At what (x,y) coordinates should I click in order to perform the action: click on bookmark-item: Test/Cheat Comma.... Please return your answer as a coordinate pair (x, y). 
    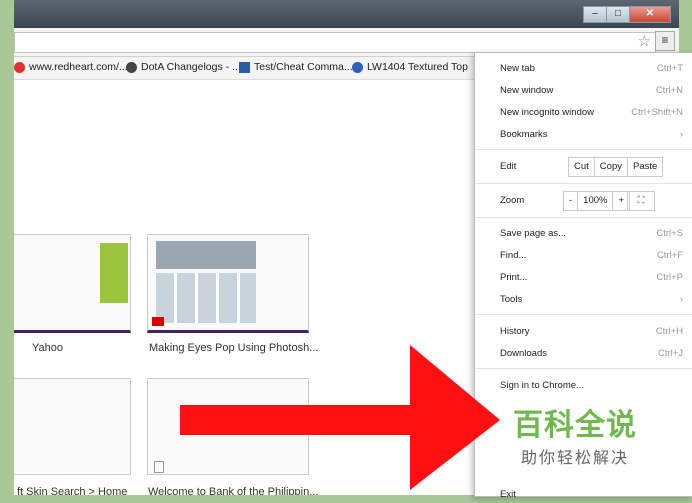
    Looking at the image, I should click on (296, 67).